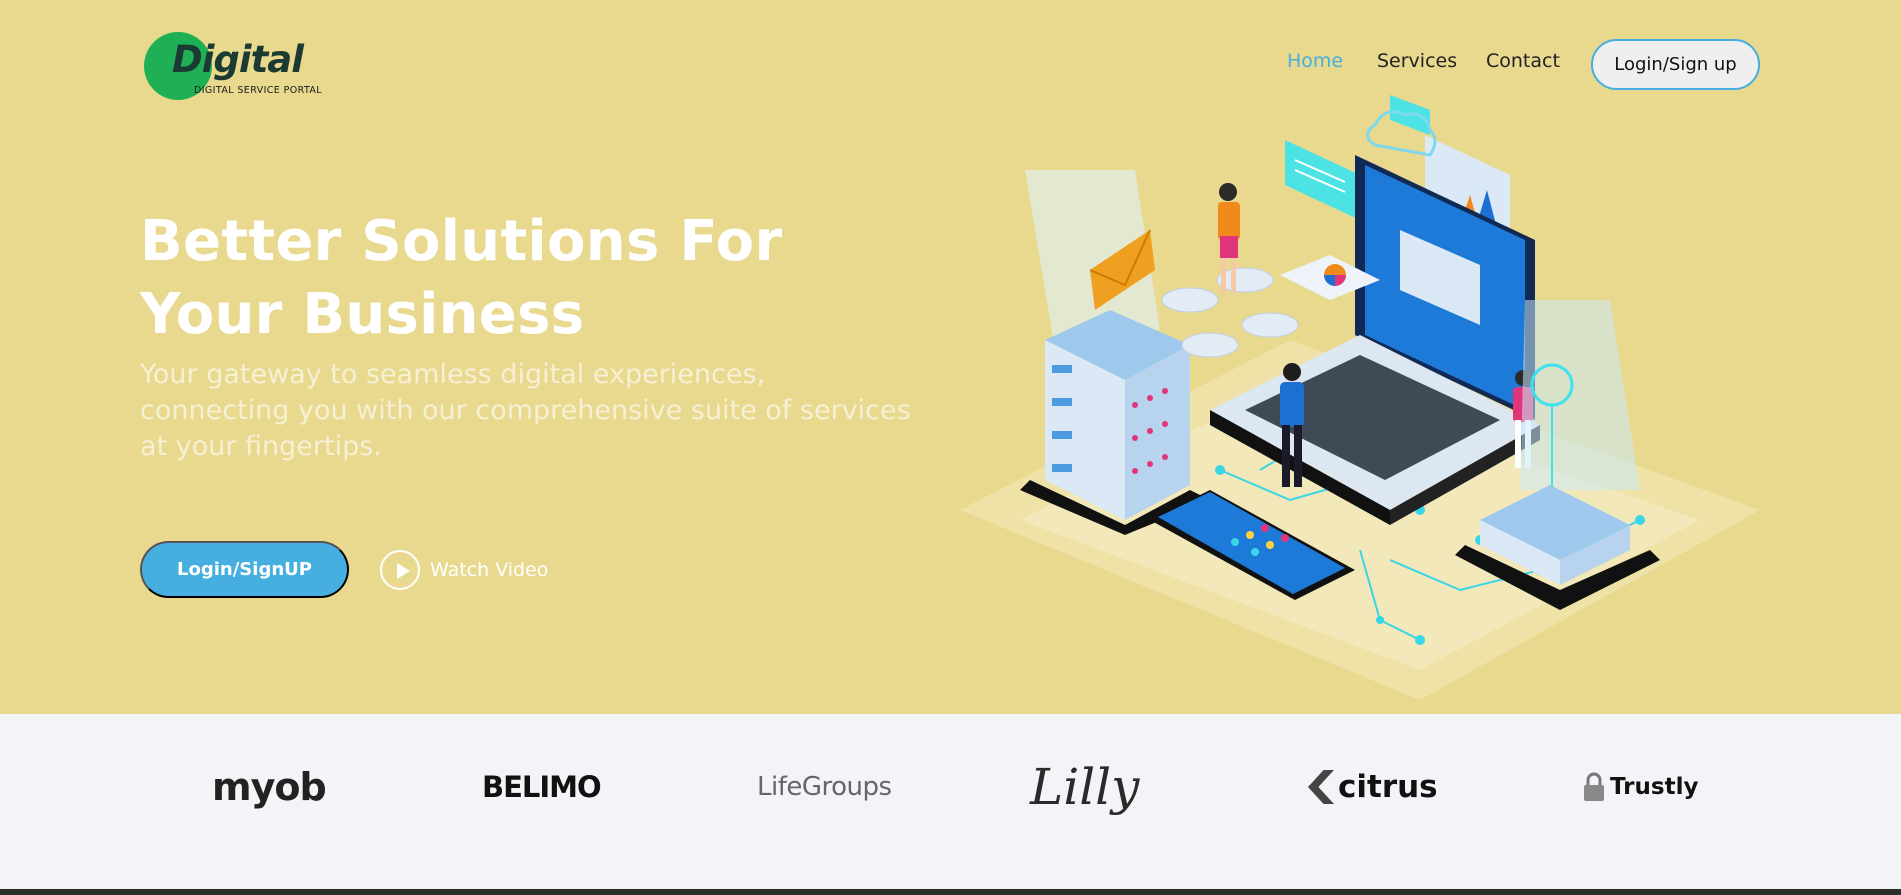 Image resolution: width=1901 pixels, height=895 pixels. I want to click on partner-logo-belimo: BELIMO, so click(542, 787).